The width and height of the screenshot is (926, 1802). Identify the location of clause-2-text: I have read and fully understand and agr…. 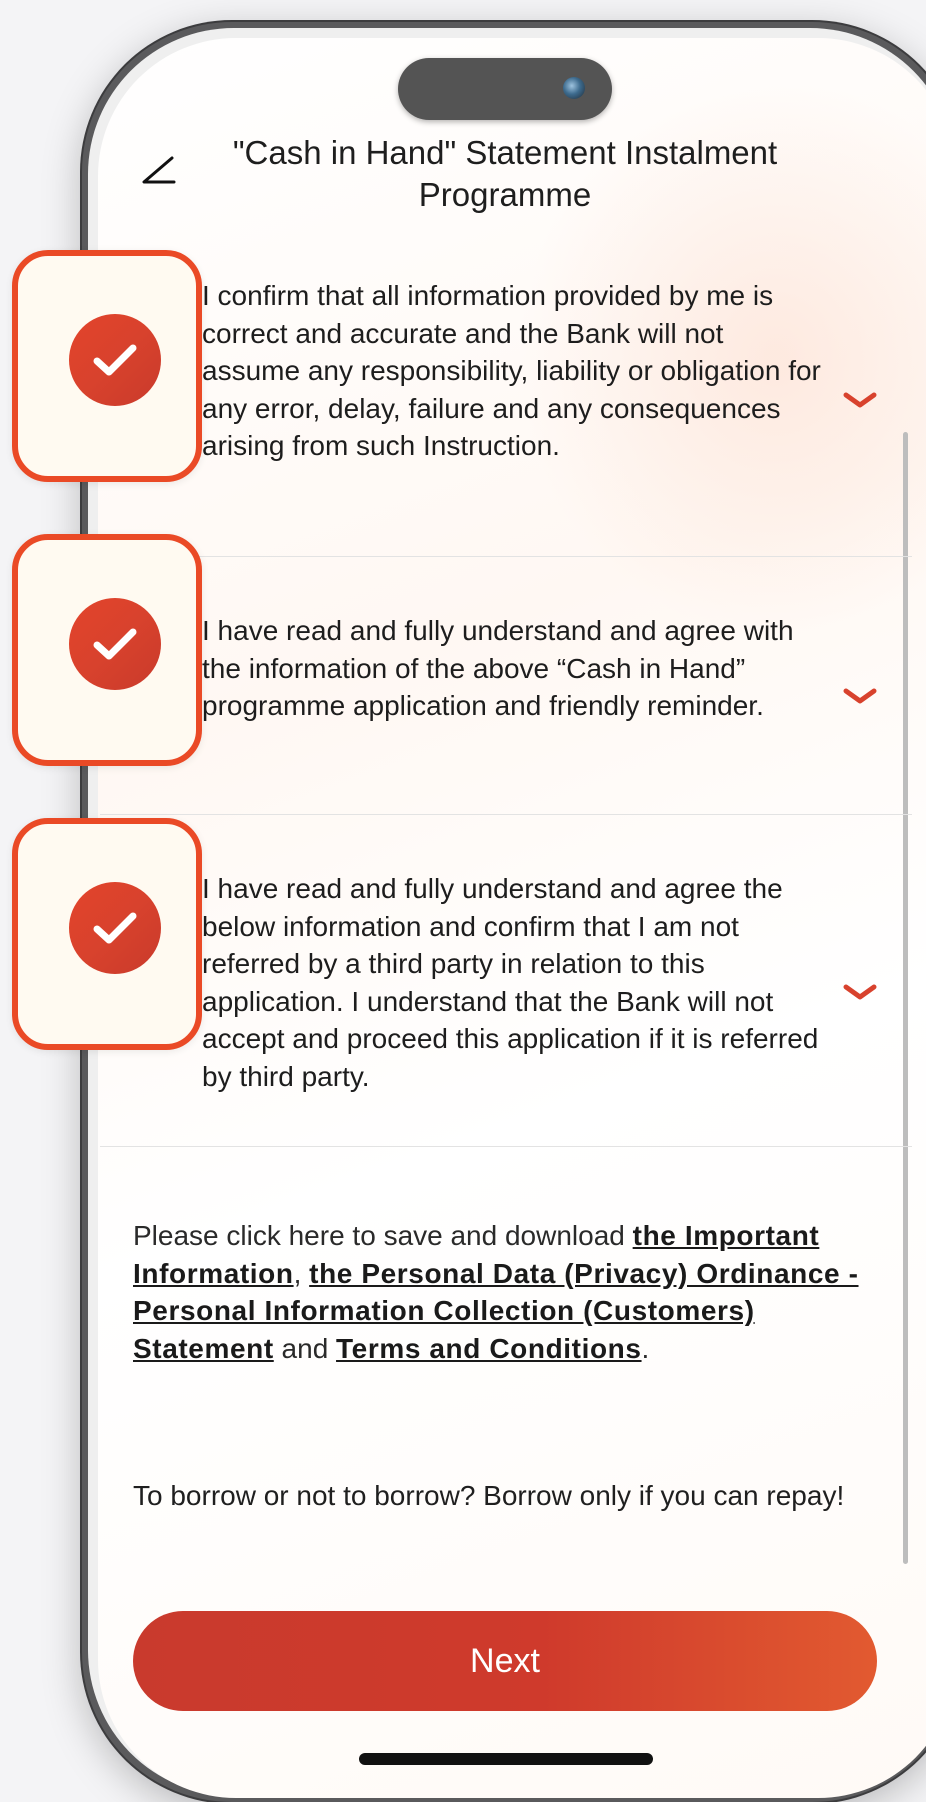
(498, 668).